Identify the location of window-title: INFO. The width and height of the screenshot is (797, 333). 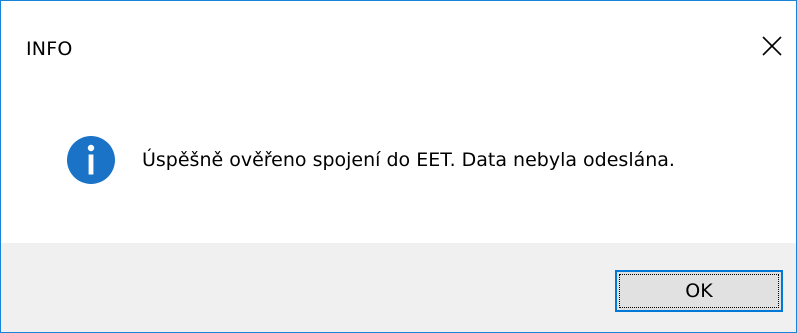
(49, 49).